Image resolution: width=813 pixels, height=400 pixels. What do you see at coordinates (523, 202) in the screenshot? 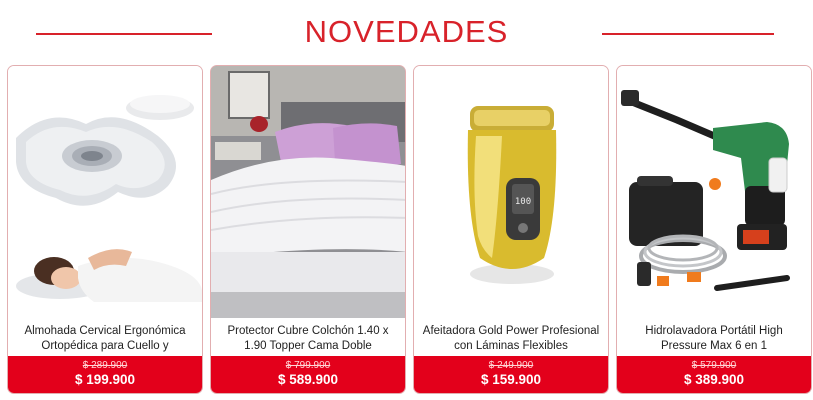
I see `svg-text: 100` at bounding box center [523, 202].